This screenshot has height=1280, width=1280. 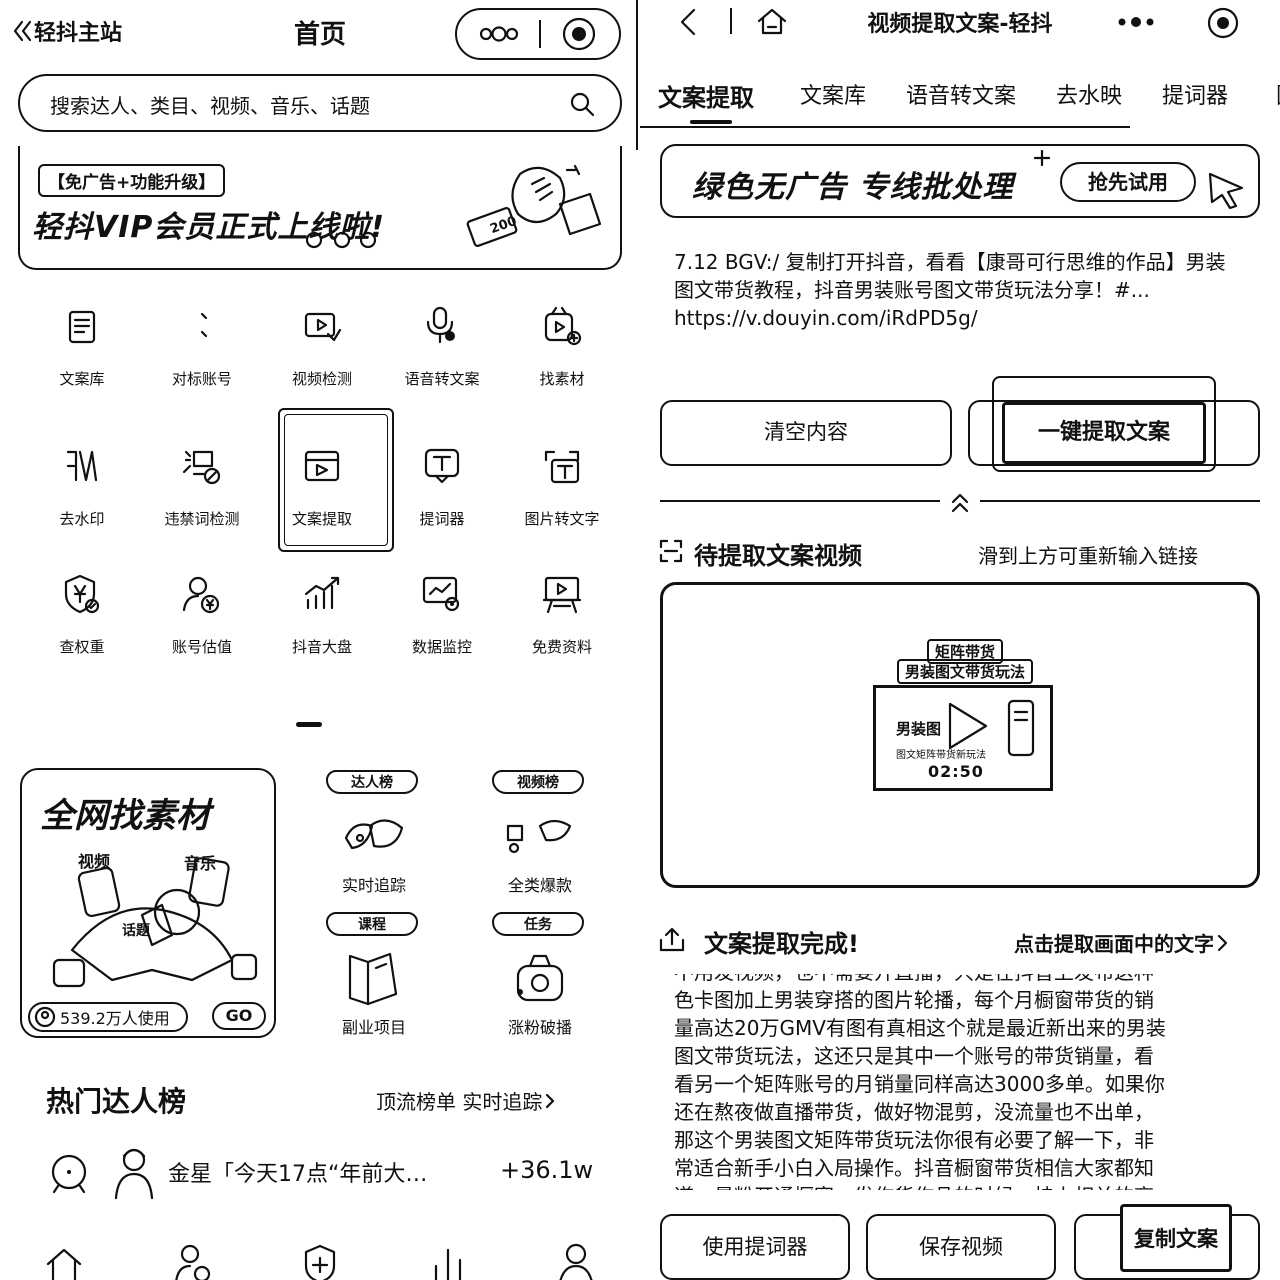 I want to click on tag-video-chart: 视频榜, so click(x=538, y=782).